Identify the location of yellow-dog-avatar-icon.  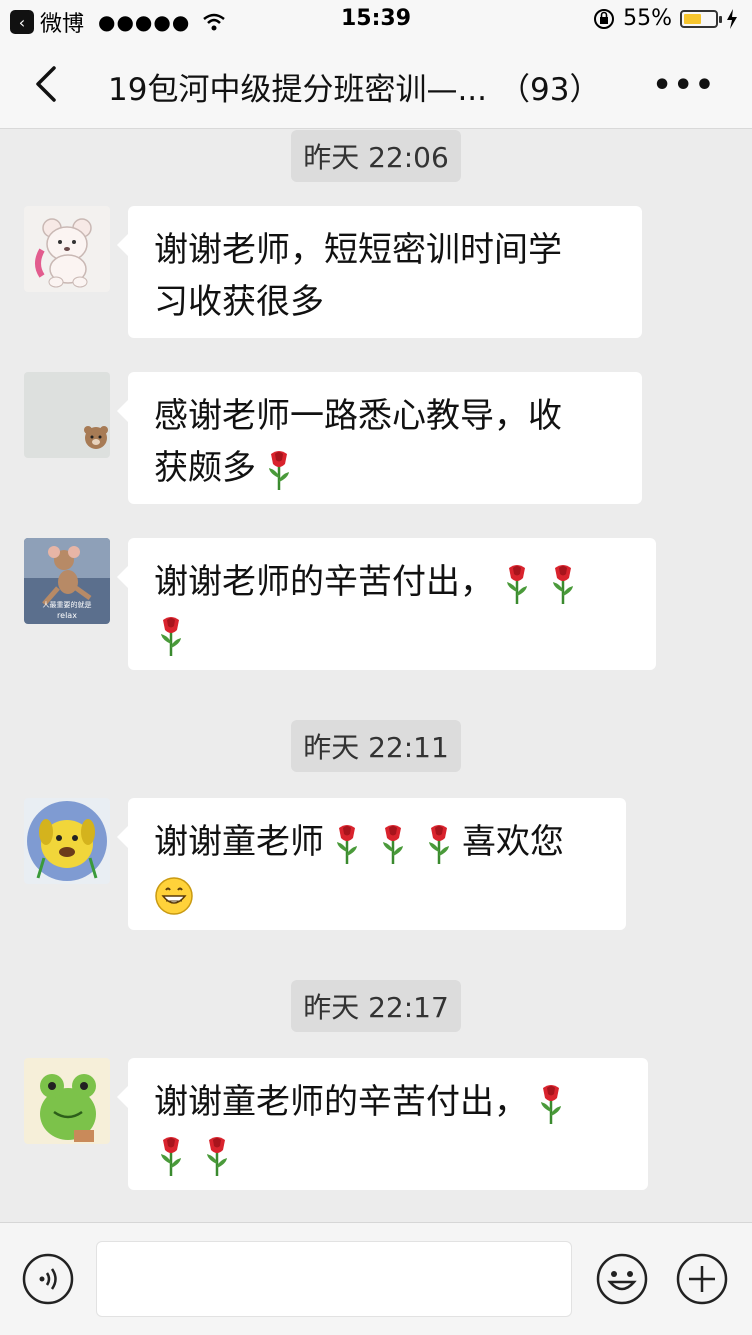
(67, 841).